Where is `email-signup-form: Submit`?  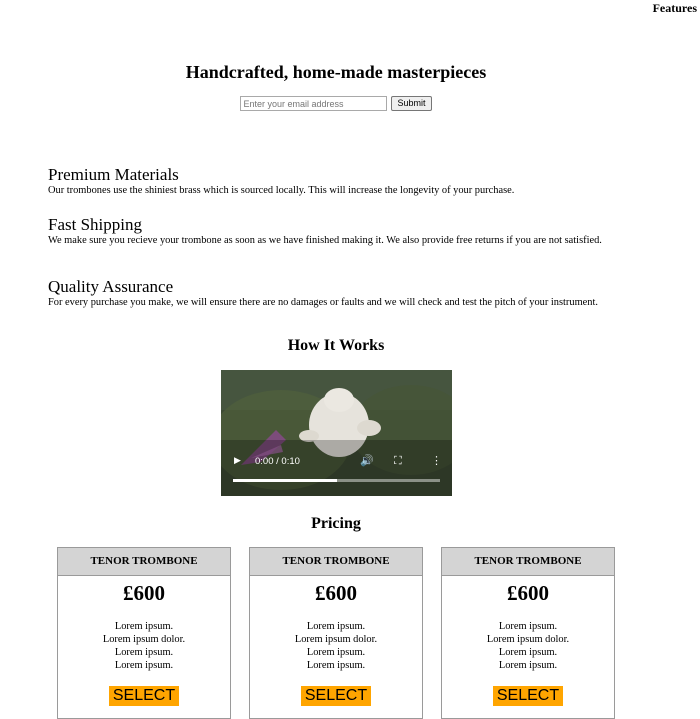
email-signup-form: Submit is located at coordinates (336, 103).